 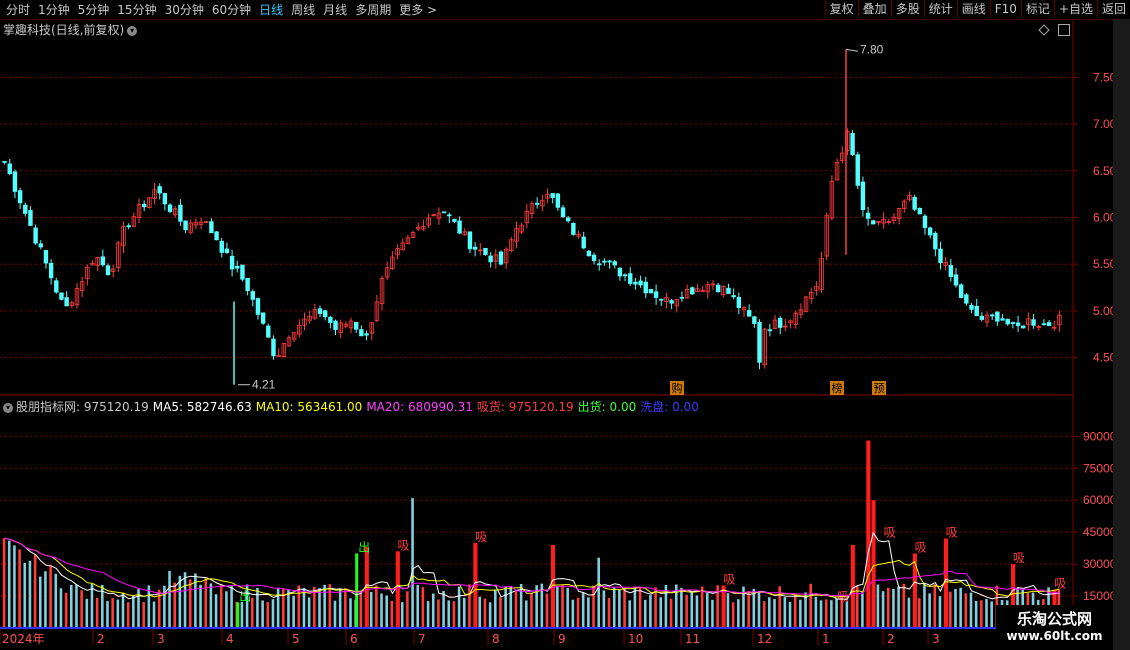 I want to click on marker-label-1: 榜, so click(x=837, y=388).